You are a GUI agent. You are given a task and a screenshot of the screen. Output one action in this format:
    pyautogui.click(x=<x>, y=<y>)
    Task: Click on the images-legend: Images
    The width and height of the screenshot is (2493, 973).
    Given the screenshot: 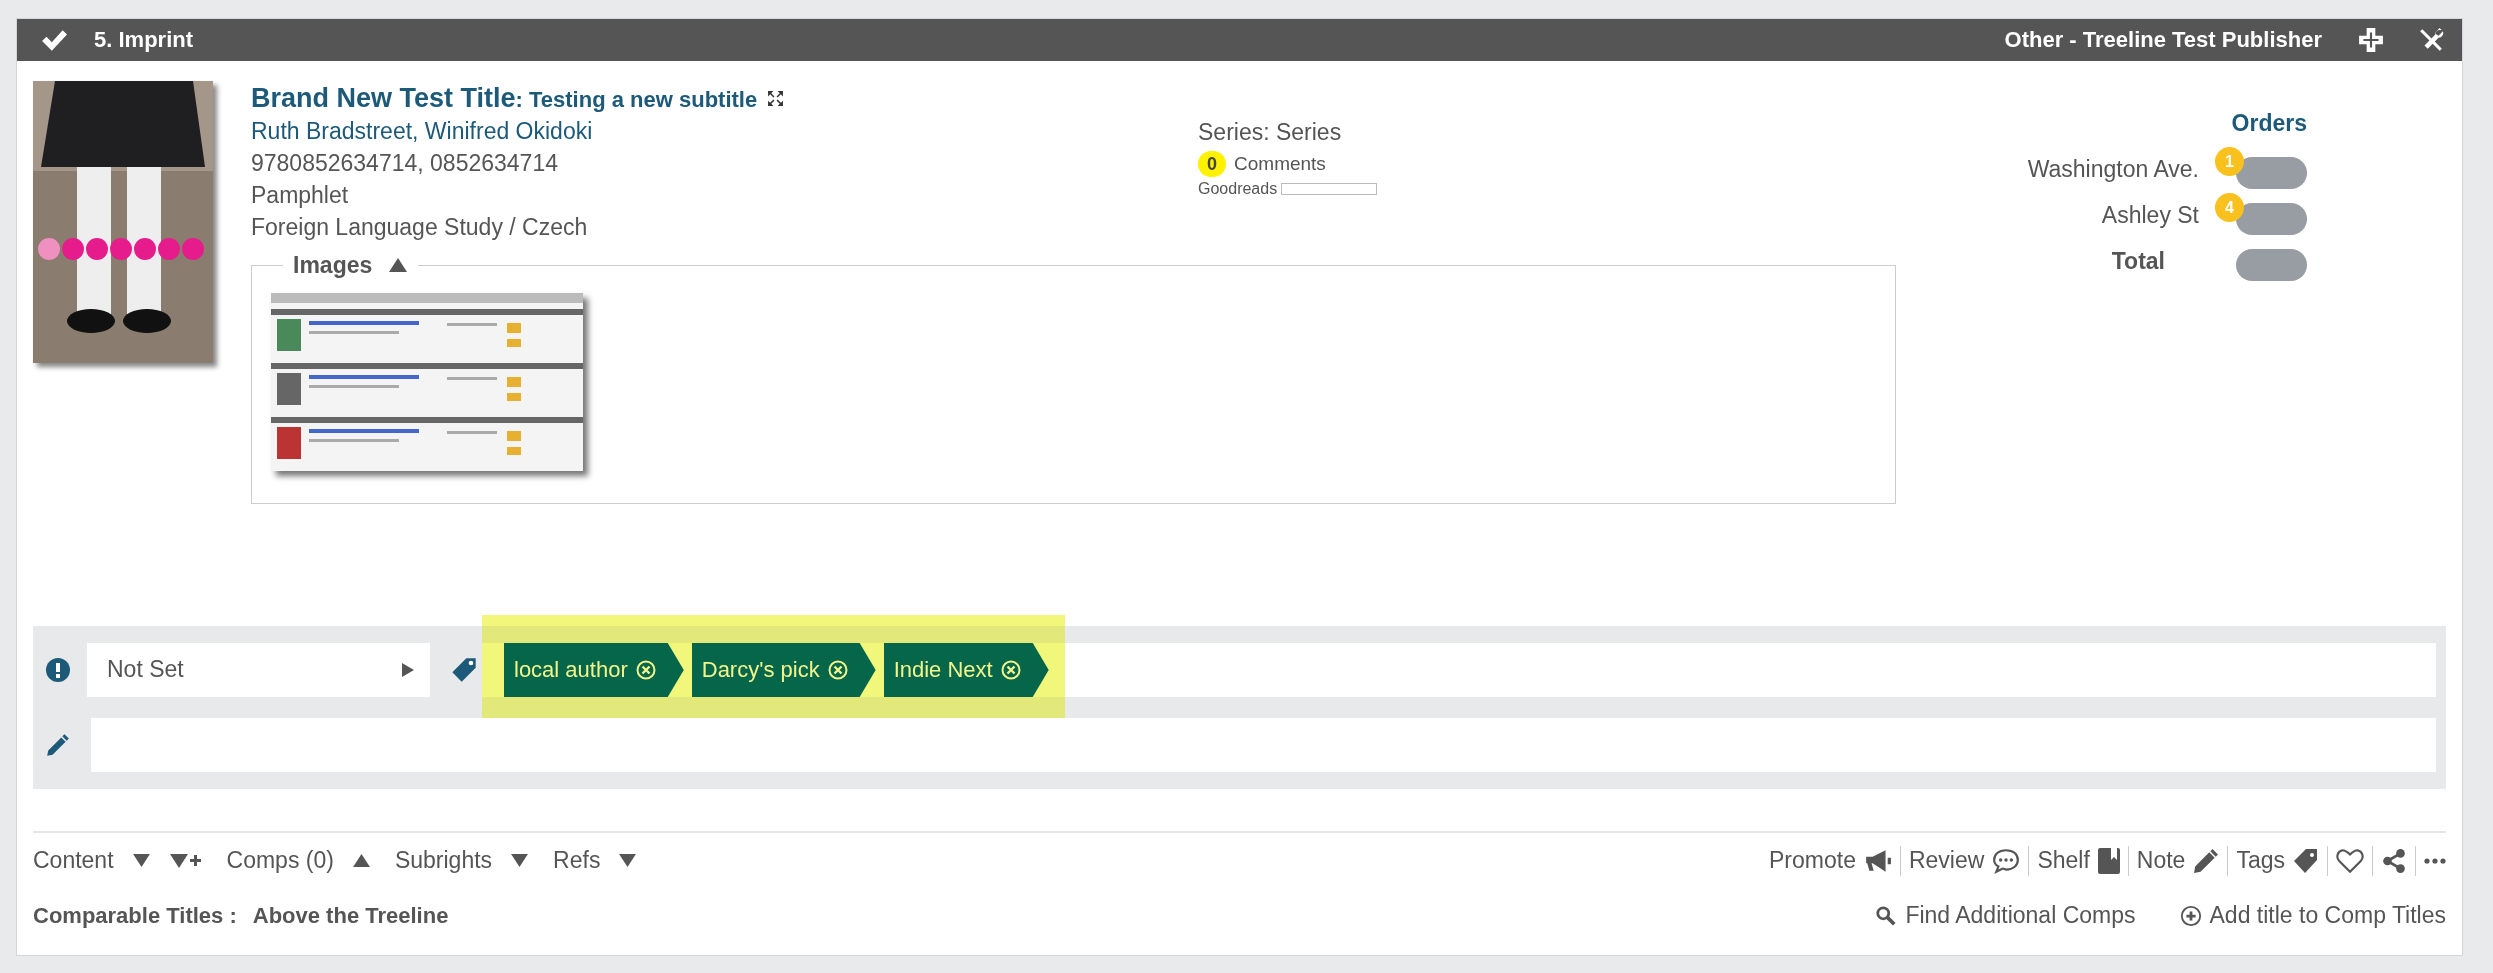 What is the action you would take?
    pyautogui.click(x=333, y=265)
    